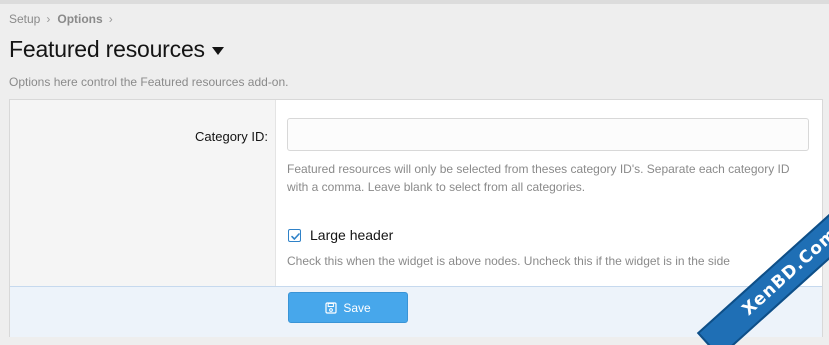 Image resolution: width=829 pixels, height=345 pixels. Describe the element at coordinates (217, 51) in the screenshot. I see `caret-down-icon` at that location.